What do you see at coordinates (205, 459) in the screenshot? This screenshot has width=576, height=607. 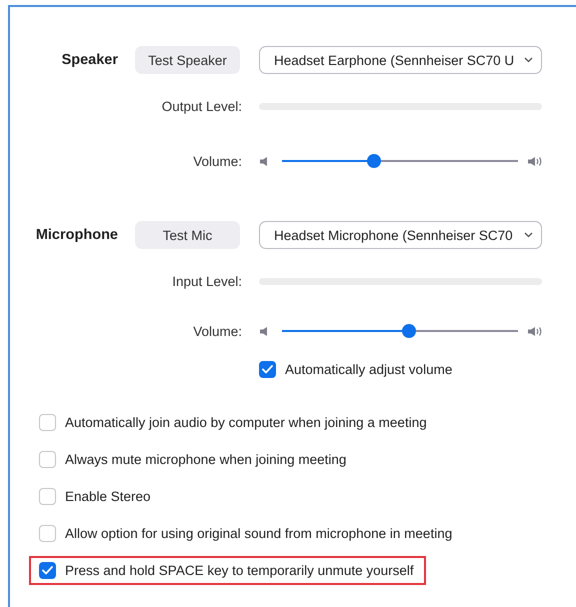 I see `checkbox-label: Always mute microphone when joining meeting` at bounding box center [205, 459].